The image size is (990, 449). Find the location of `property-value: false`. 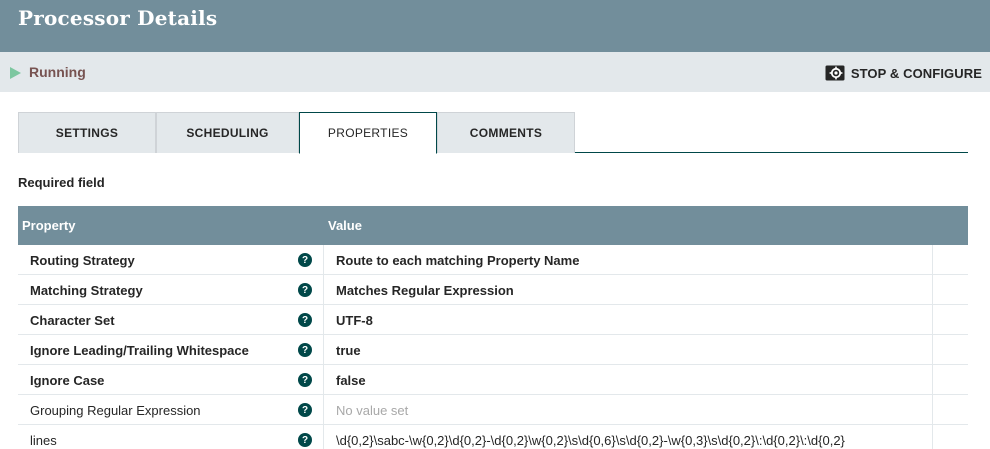

property-value: false is located at coordinates (634, 380).